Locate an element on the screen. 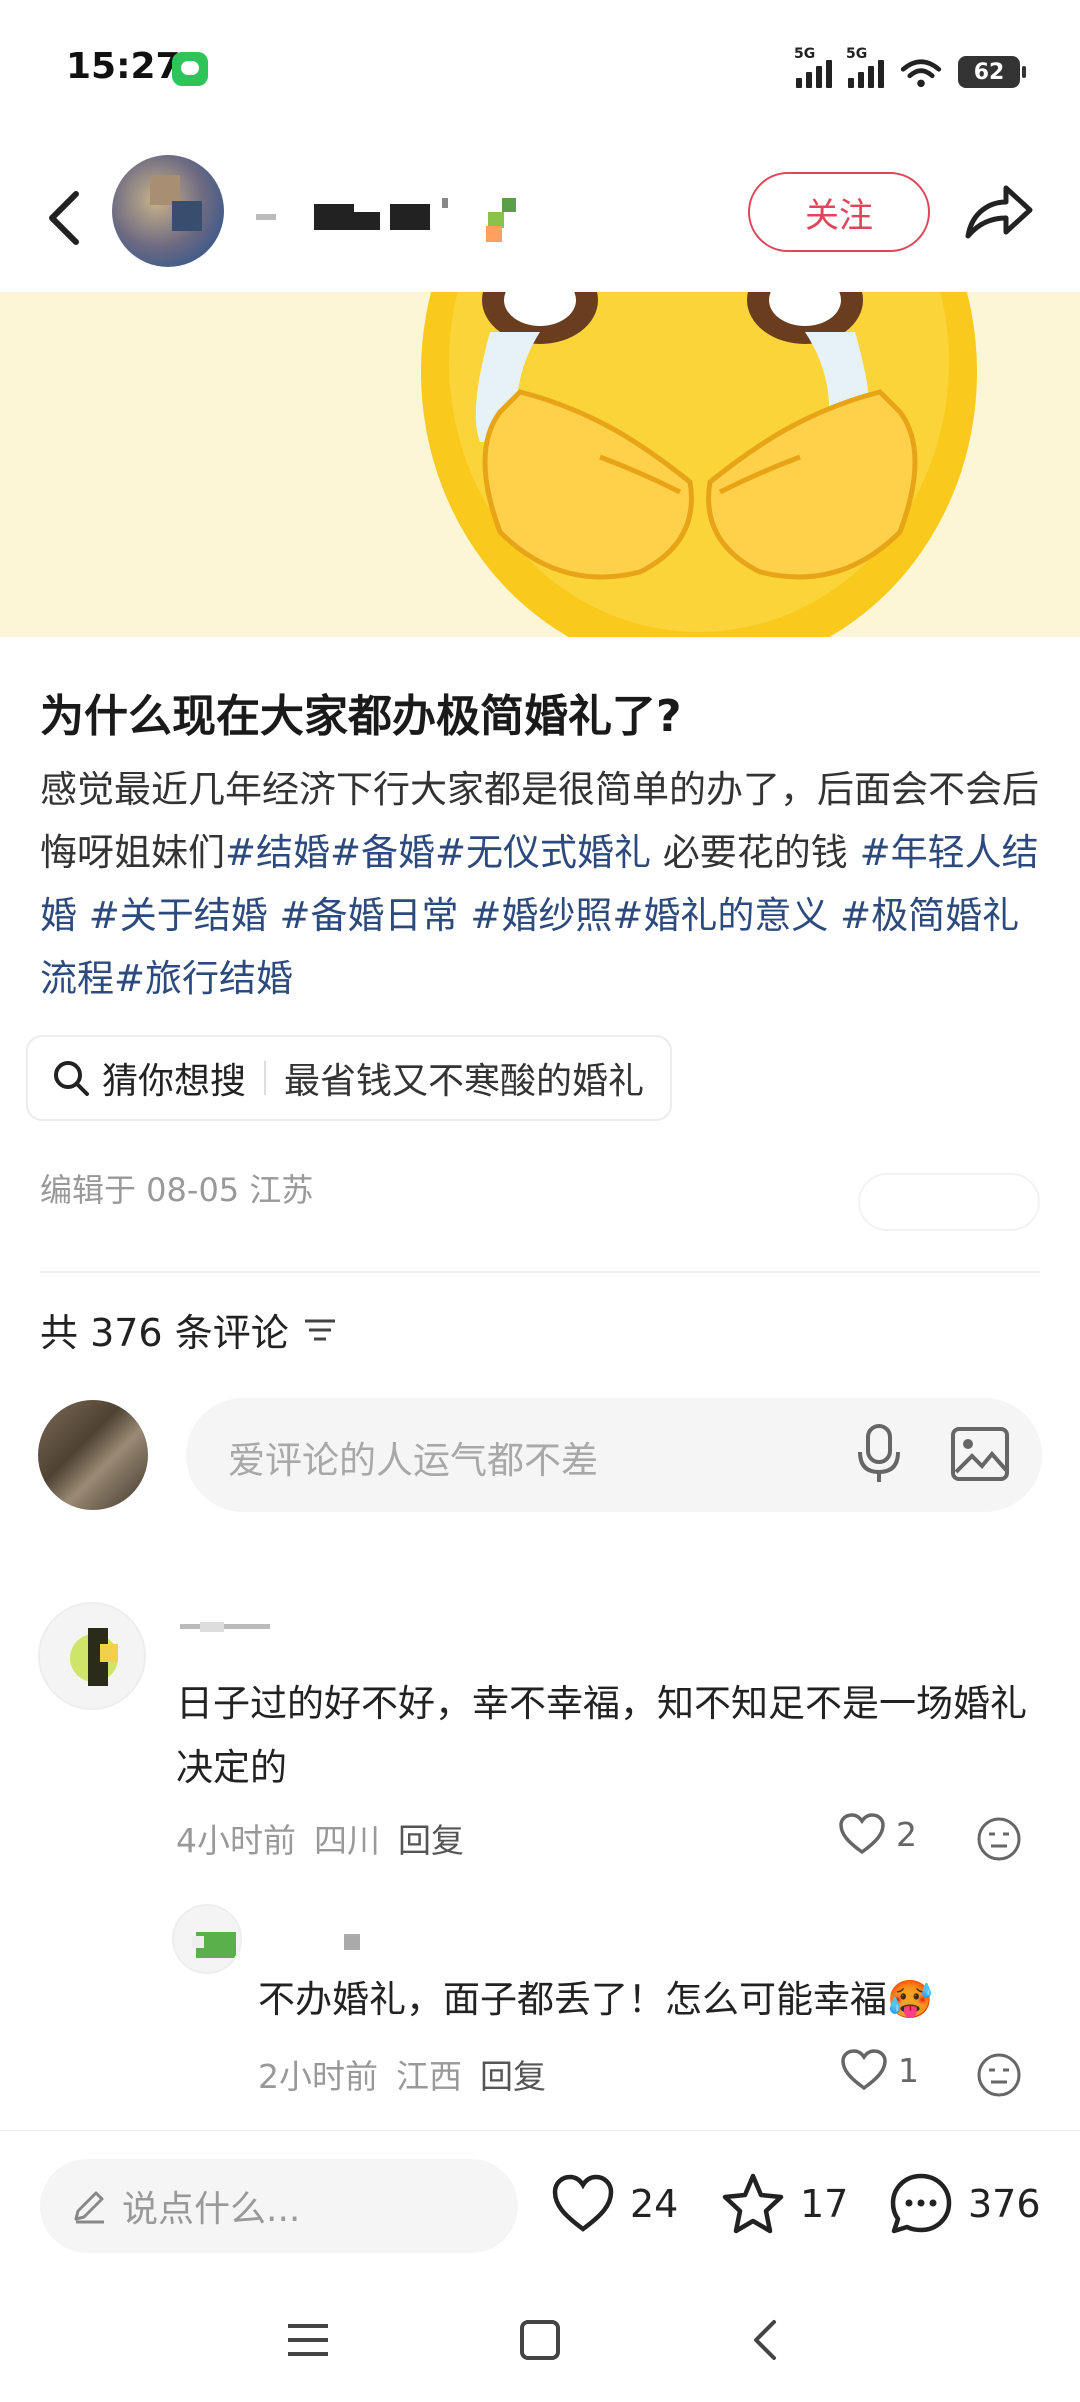 The height and width of the screenshot is (2402, 1080). like-button: 24 is located at coordinates (614, 2204).